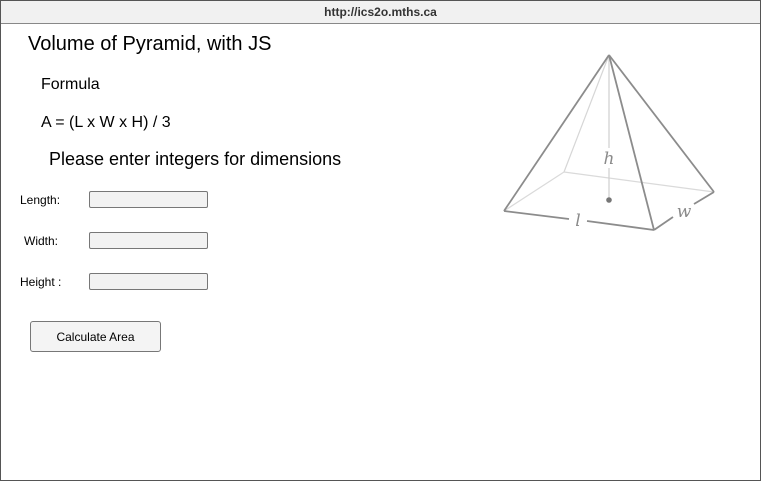 The height and width of the screenshot is (481, 761). I want to click on address-bar: http://ics2o.mths.ca, so click(380, 12).